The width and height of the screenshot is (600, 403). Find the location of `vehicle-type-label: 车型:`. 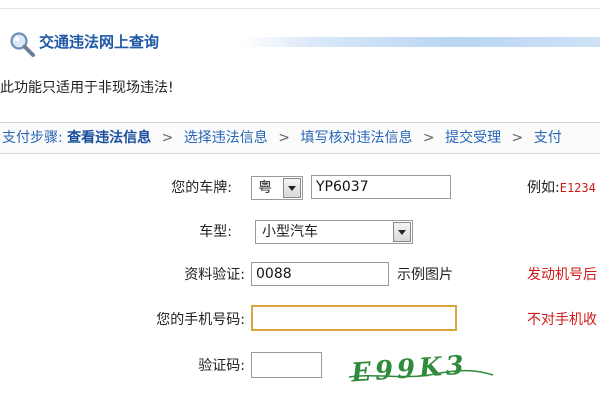

vehicle-type-label: 车型: is located at coordinates (215, 232).